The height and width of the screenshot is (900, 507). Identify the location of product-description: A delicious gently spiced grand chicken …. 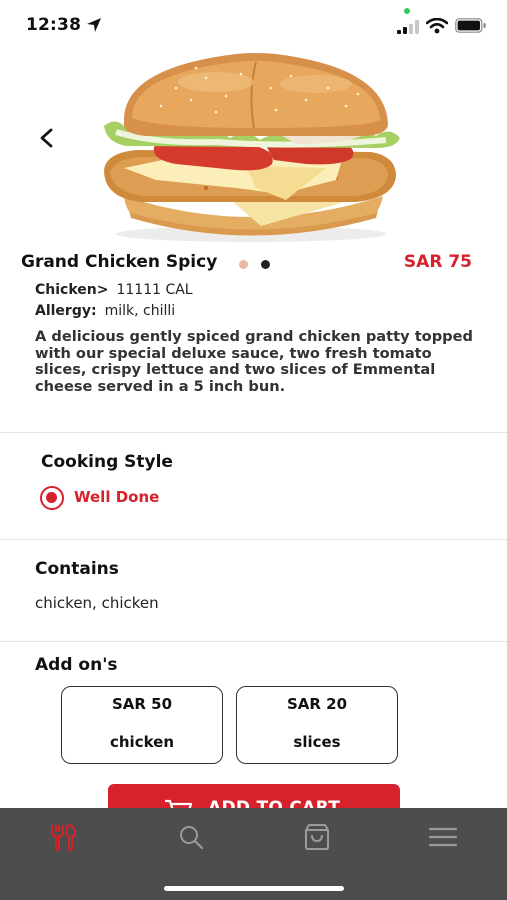
(254, 361).